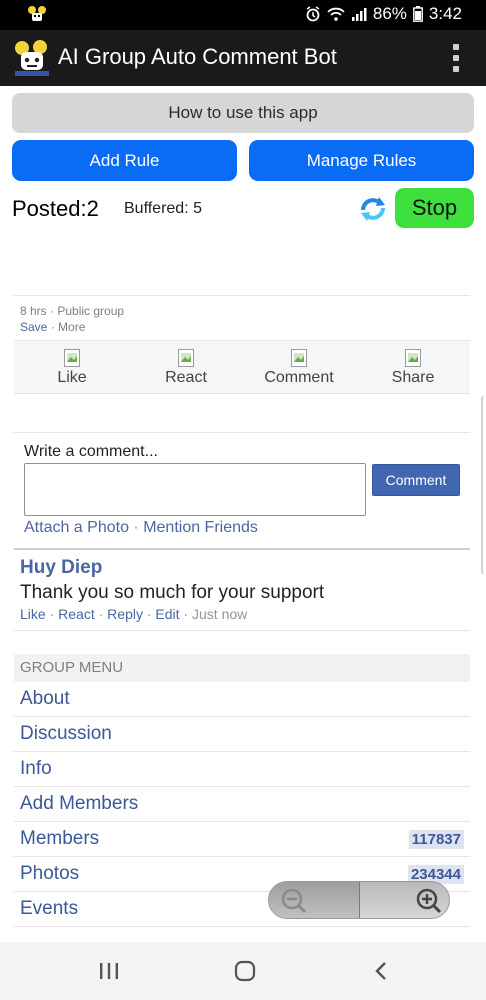 This screenshot has width=486, height=1000. I want to click on share-button: Share, so click(413, 367).